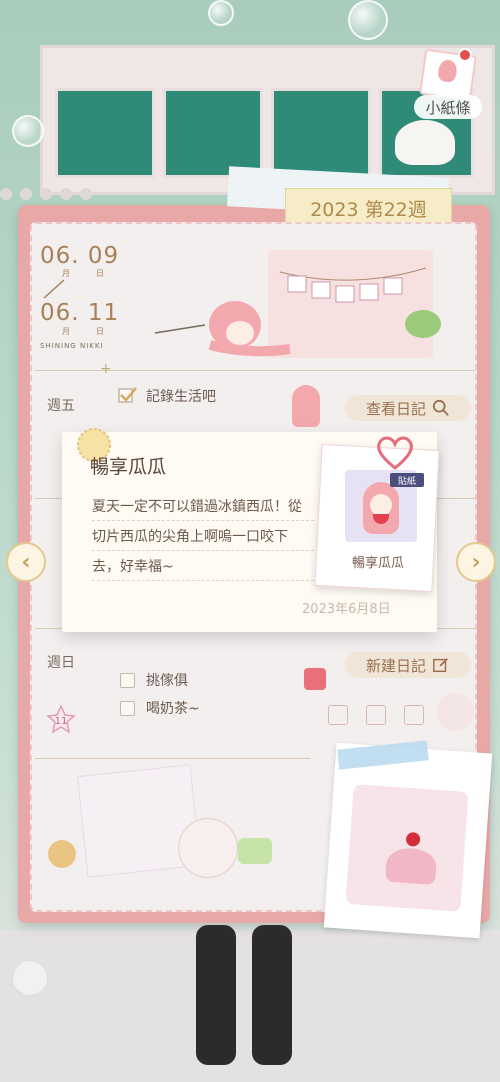 This screenshot has width=500, height=1082. What do you see at coordinates (440, 407) in the screenshot?
I see `search-icon` at bounding box center [440, 407].